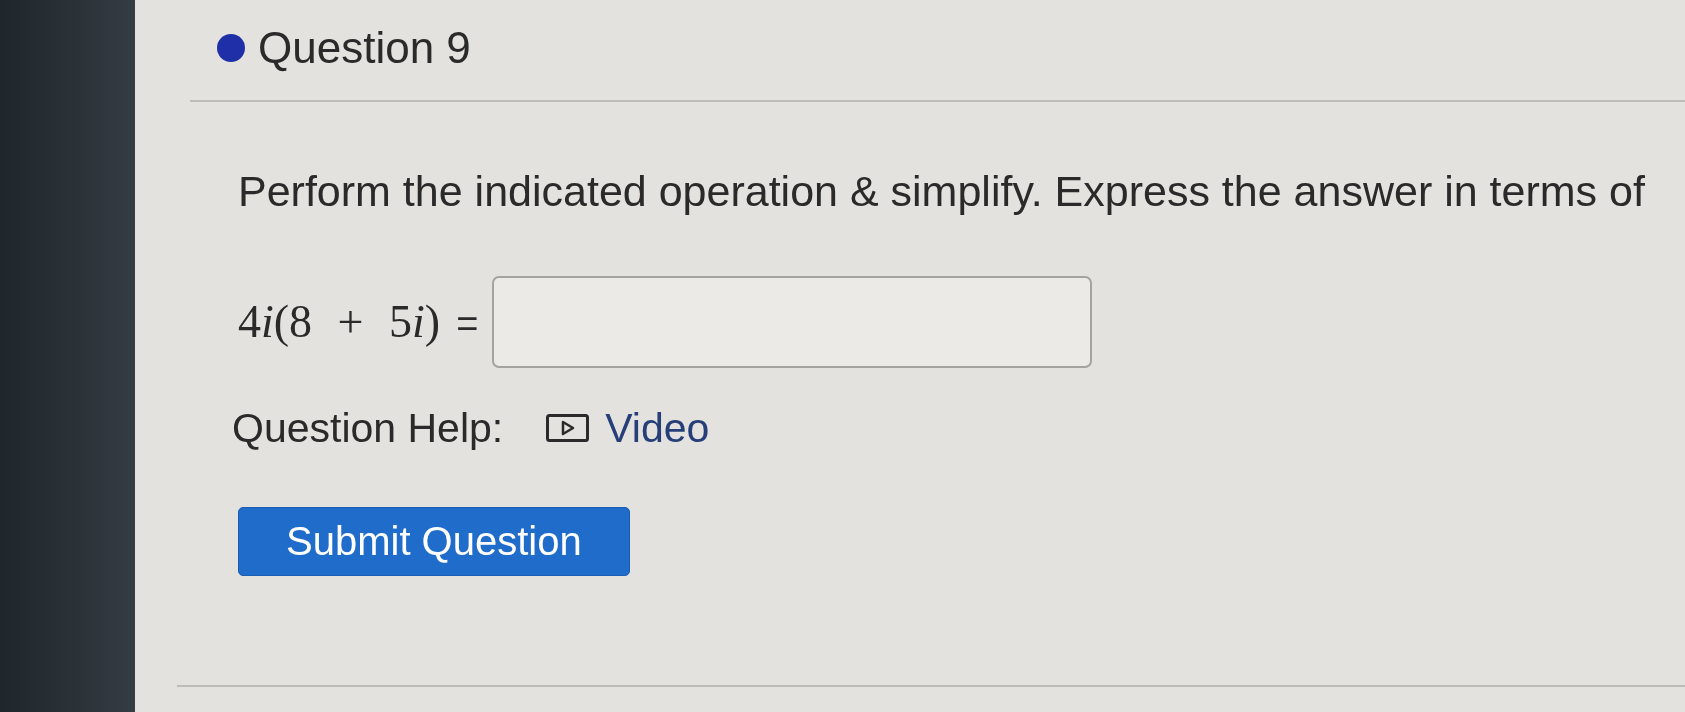  I want to click on question-title: Question 9, so click(364, 47).